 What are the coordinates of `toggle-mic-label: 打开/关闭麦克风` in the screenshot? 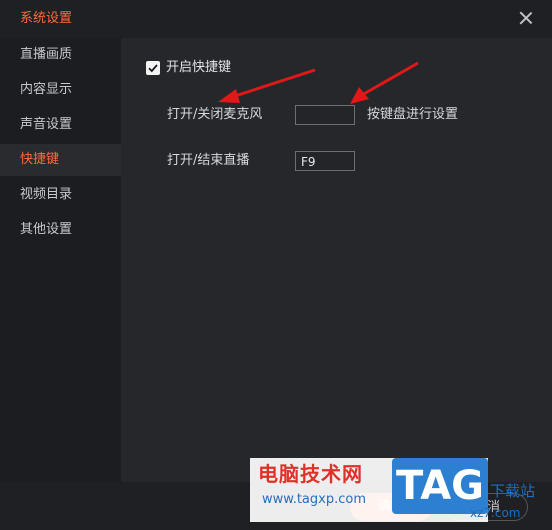 It's located at (215, 114).